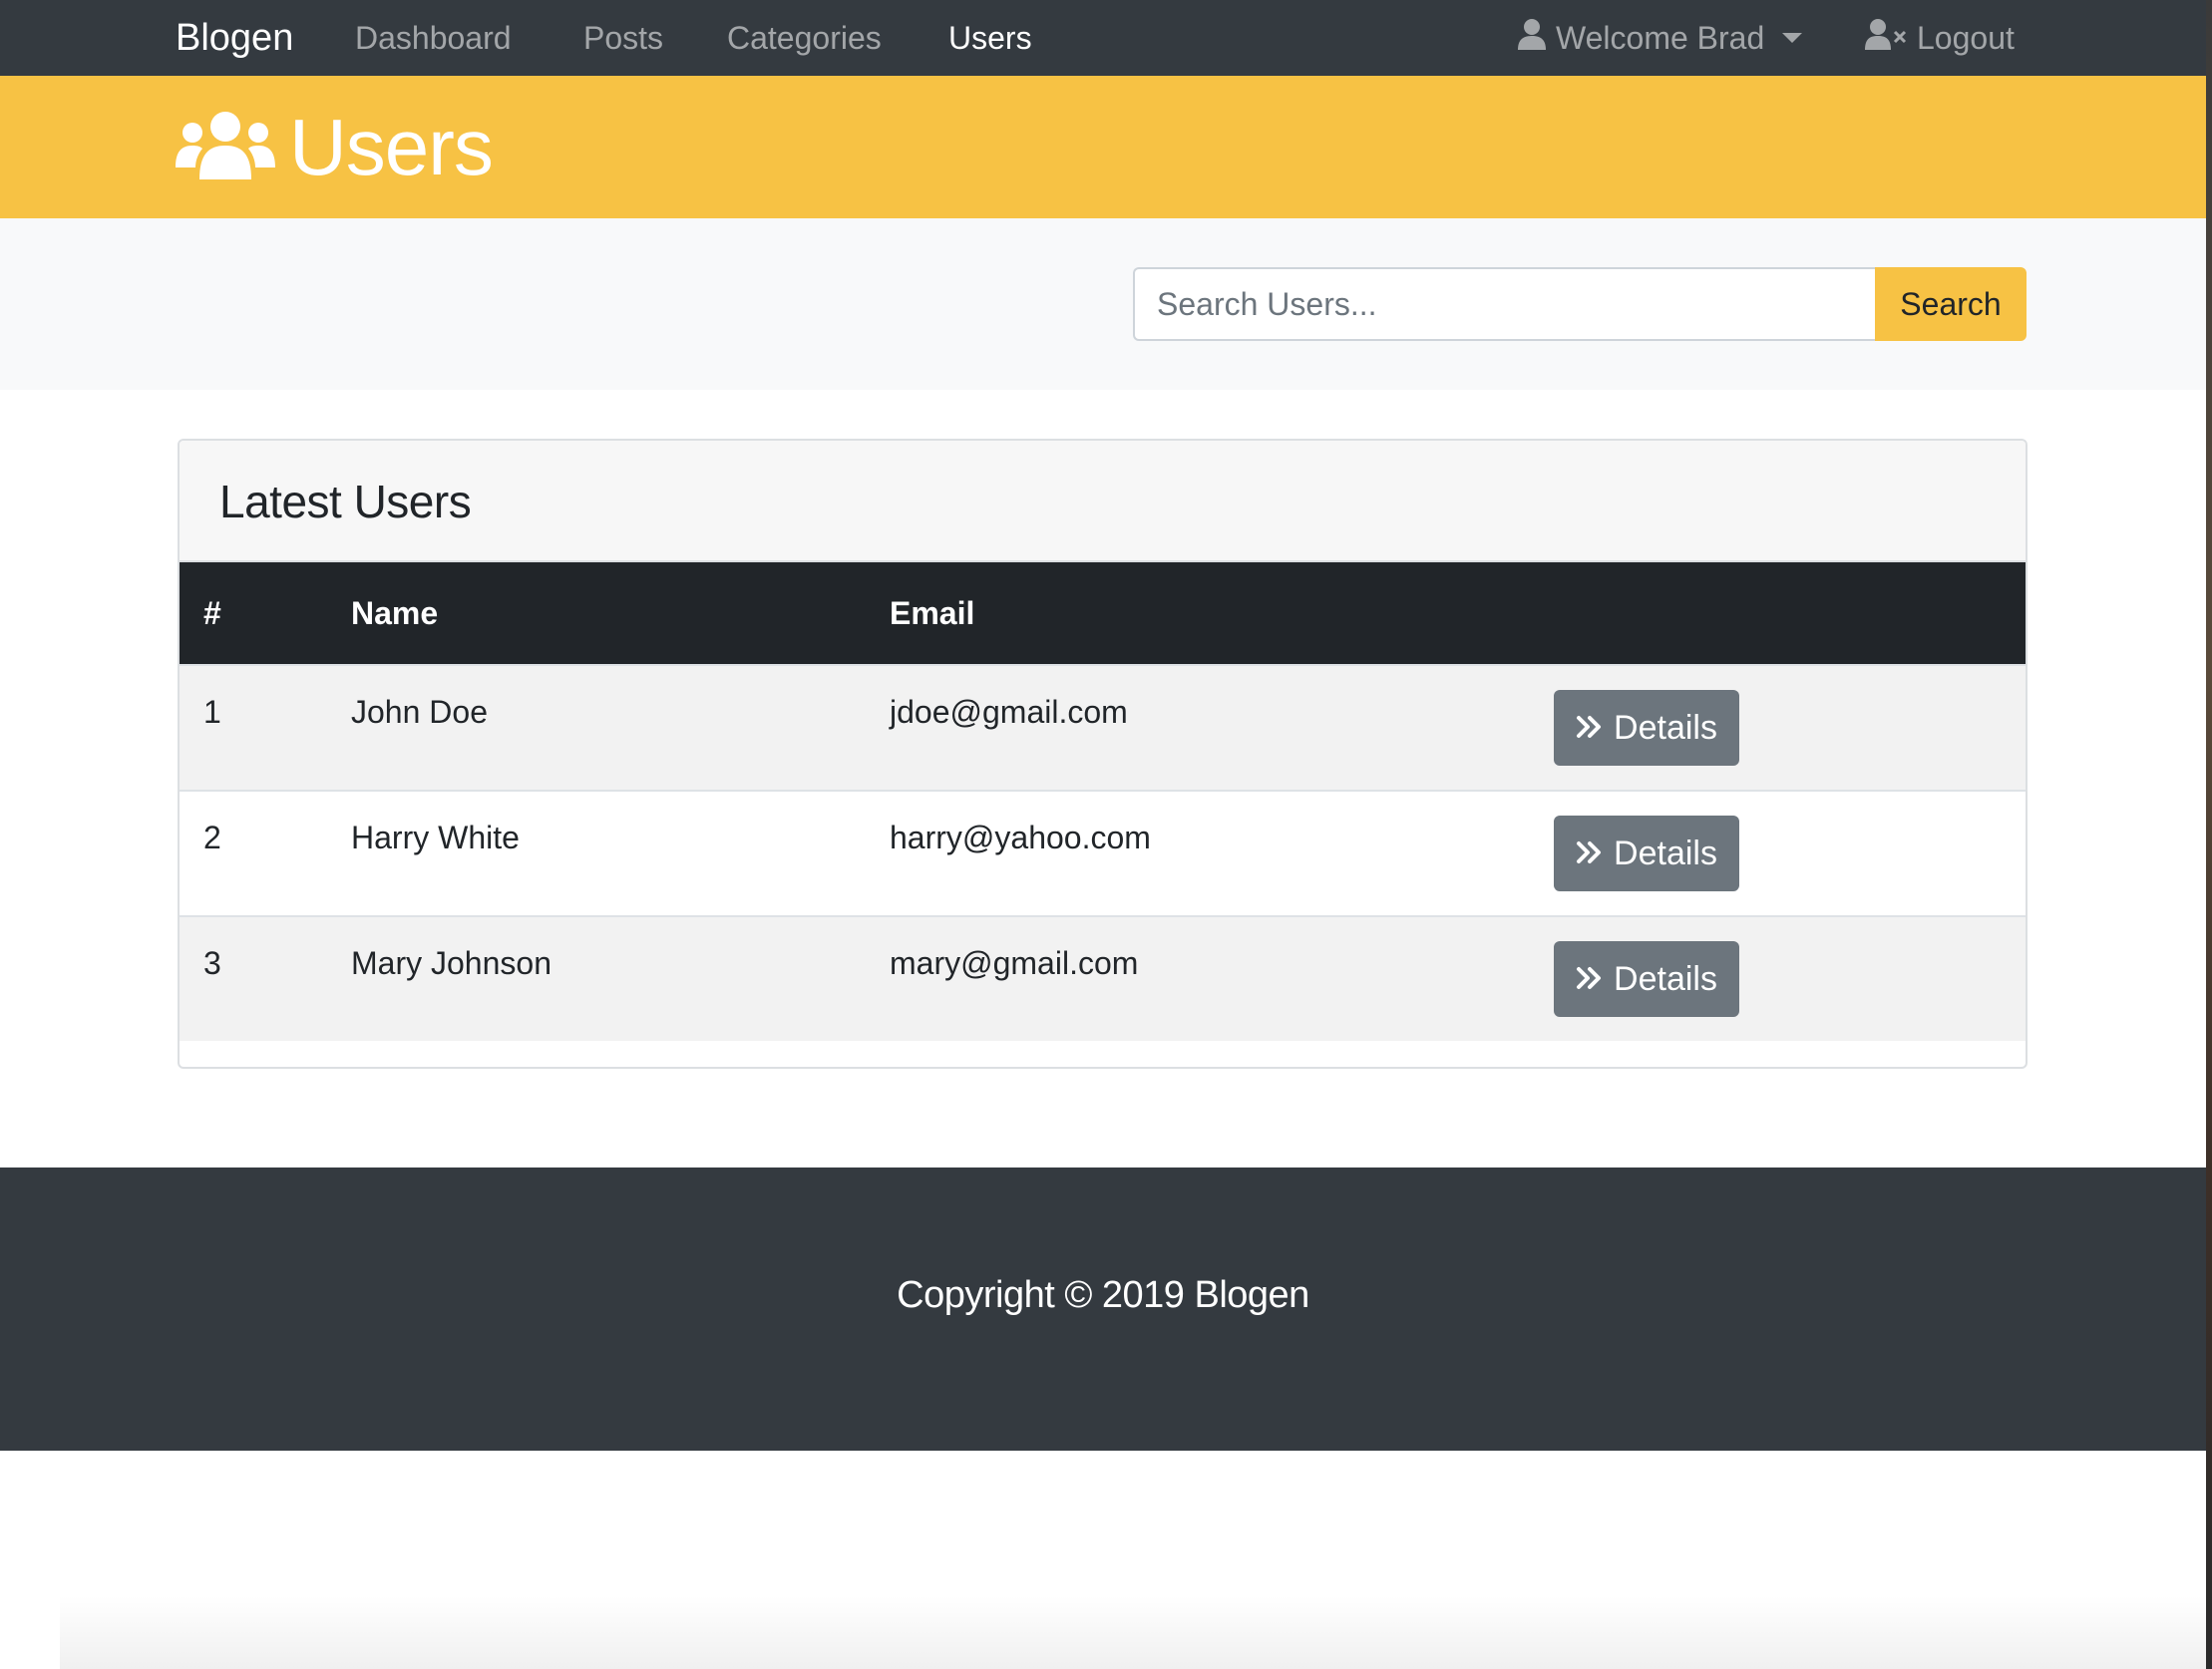 The image size is (2212, 1669). Describe the element at coordinates (395, 613) in the screenshot. I see `column-header-name: Name` at that location.